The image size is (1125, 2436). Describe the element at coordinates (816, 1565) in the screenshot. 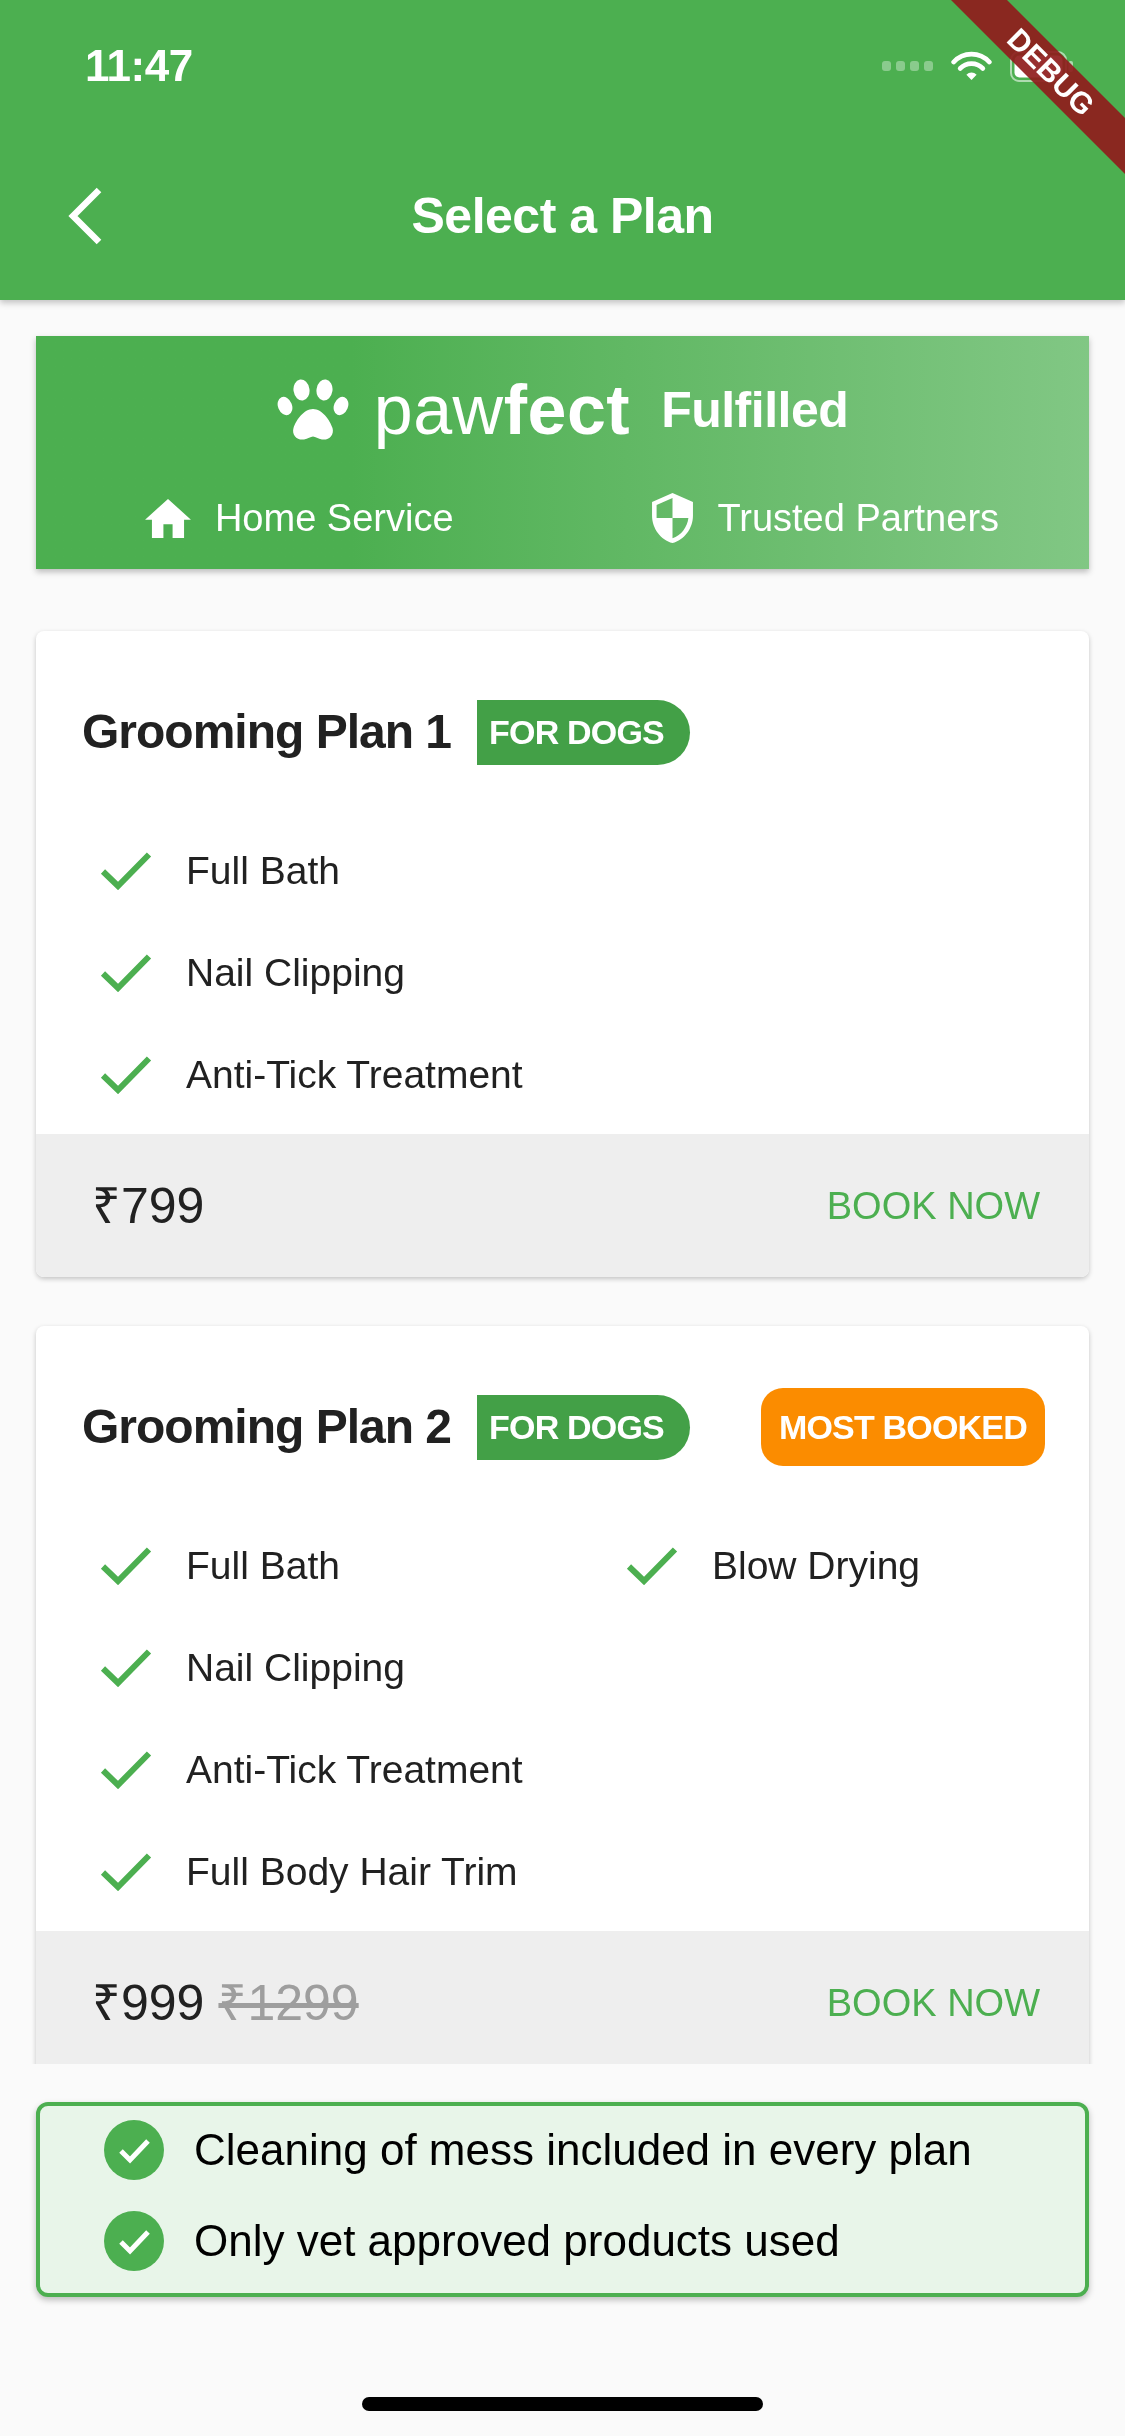

I see `feature-text: Blow Drying` at that location.